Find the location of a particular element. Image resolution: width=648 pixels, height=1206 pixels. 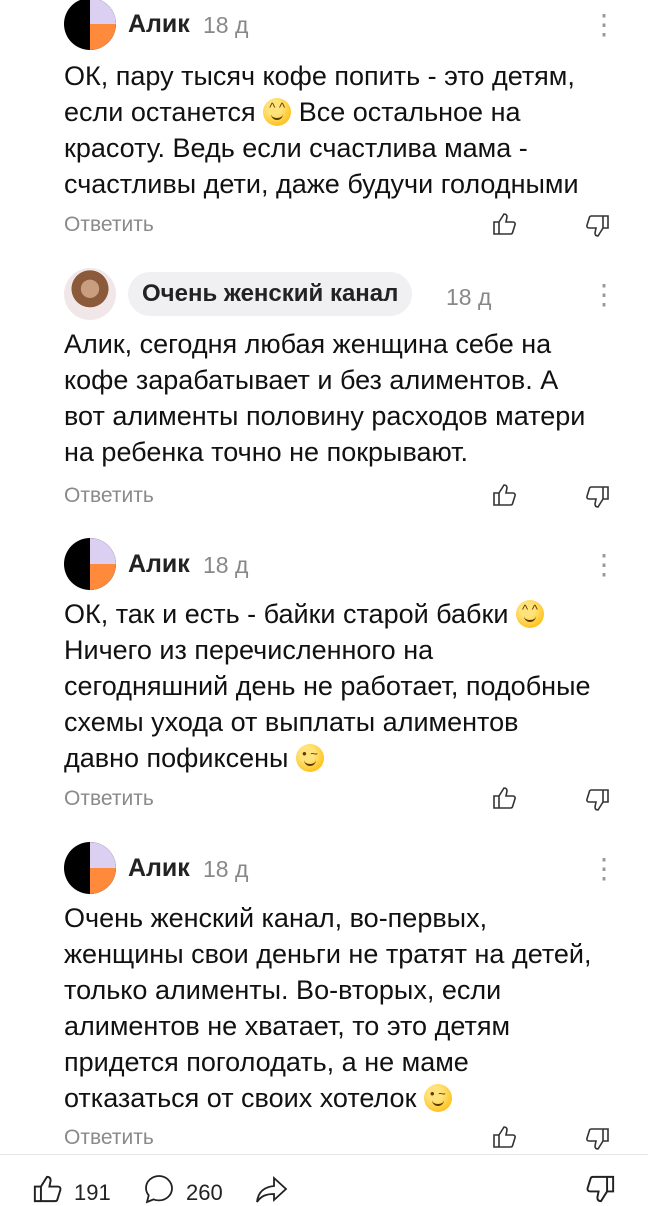

share-icon is located at coordinates (272, 1189).